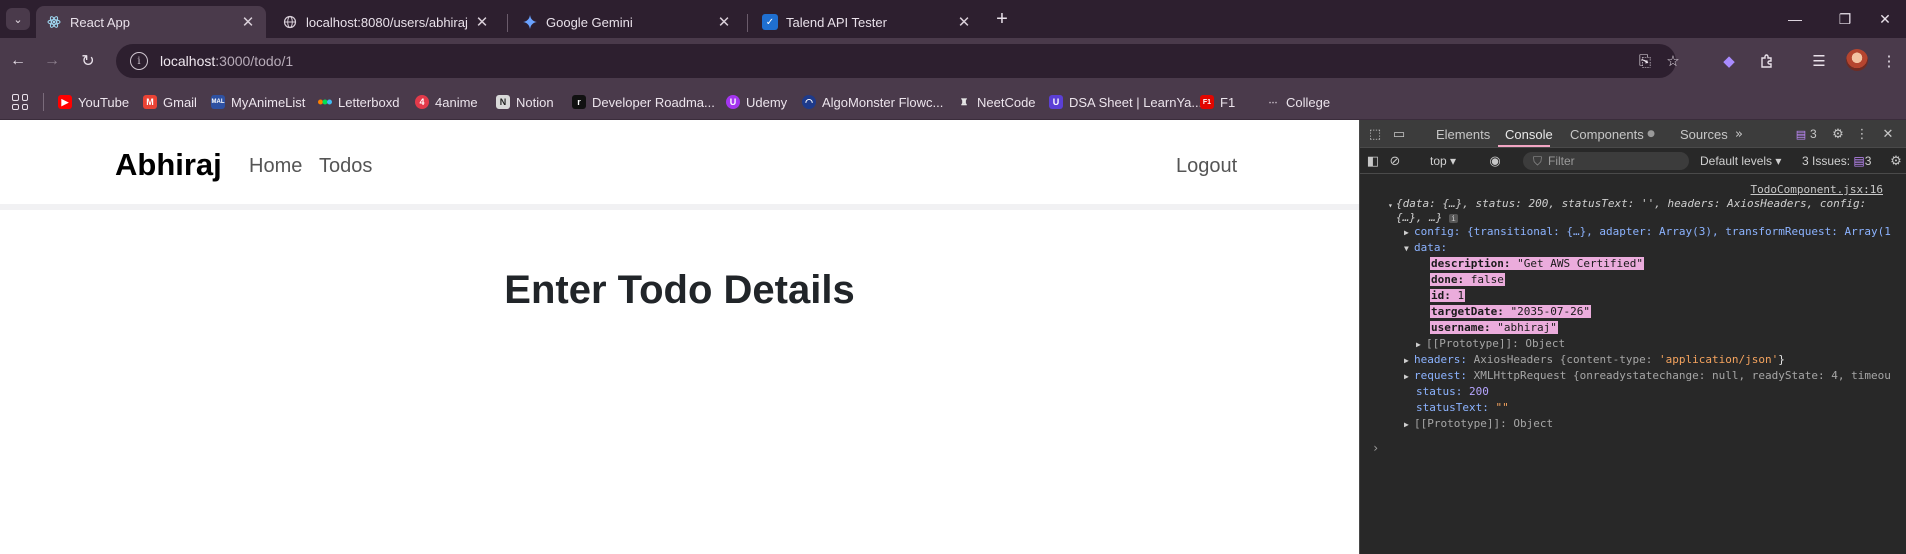 Image resolution: width=1906 pixels, height=554 pixels. Describe the element at coordinates (1527, 327) in the screenshot. I see `field-value: "abhiraj"` at that location.